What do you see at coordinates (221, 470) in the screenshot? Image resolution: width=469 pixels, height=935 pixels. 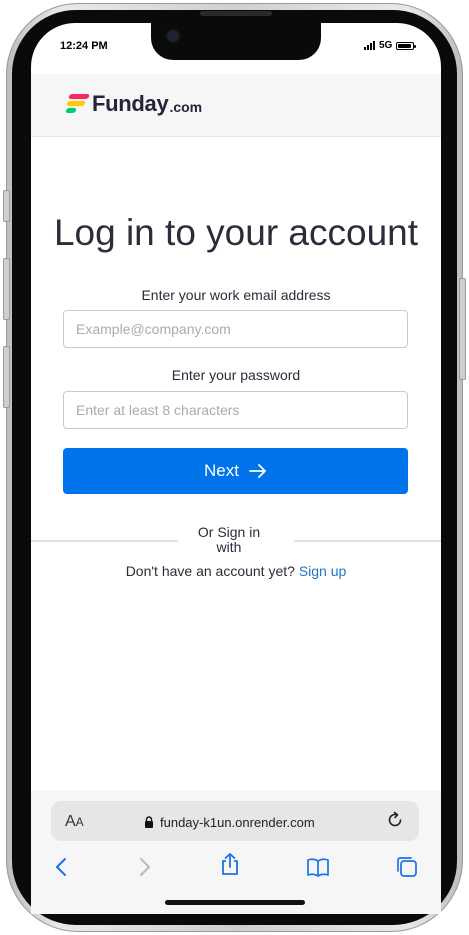 I see `next-button-label: Next` at bounding box center [221, 470].